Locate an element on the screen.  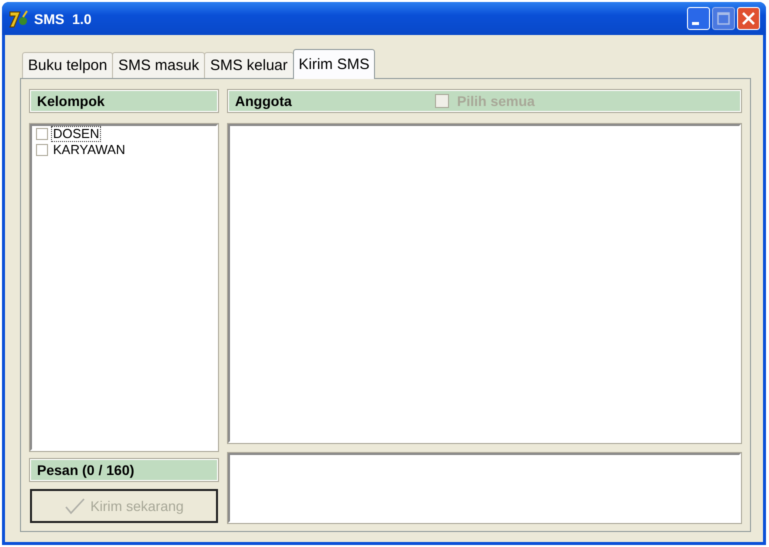
message-header: Pesan (0 / 160) is located at coordinates (124, 470).